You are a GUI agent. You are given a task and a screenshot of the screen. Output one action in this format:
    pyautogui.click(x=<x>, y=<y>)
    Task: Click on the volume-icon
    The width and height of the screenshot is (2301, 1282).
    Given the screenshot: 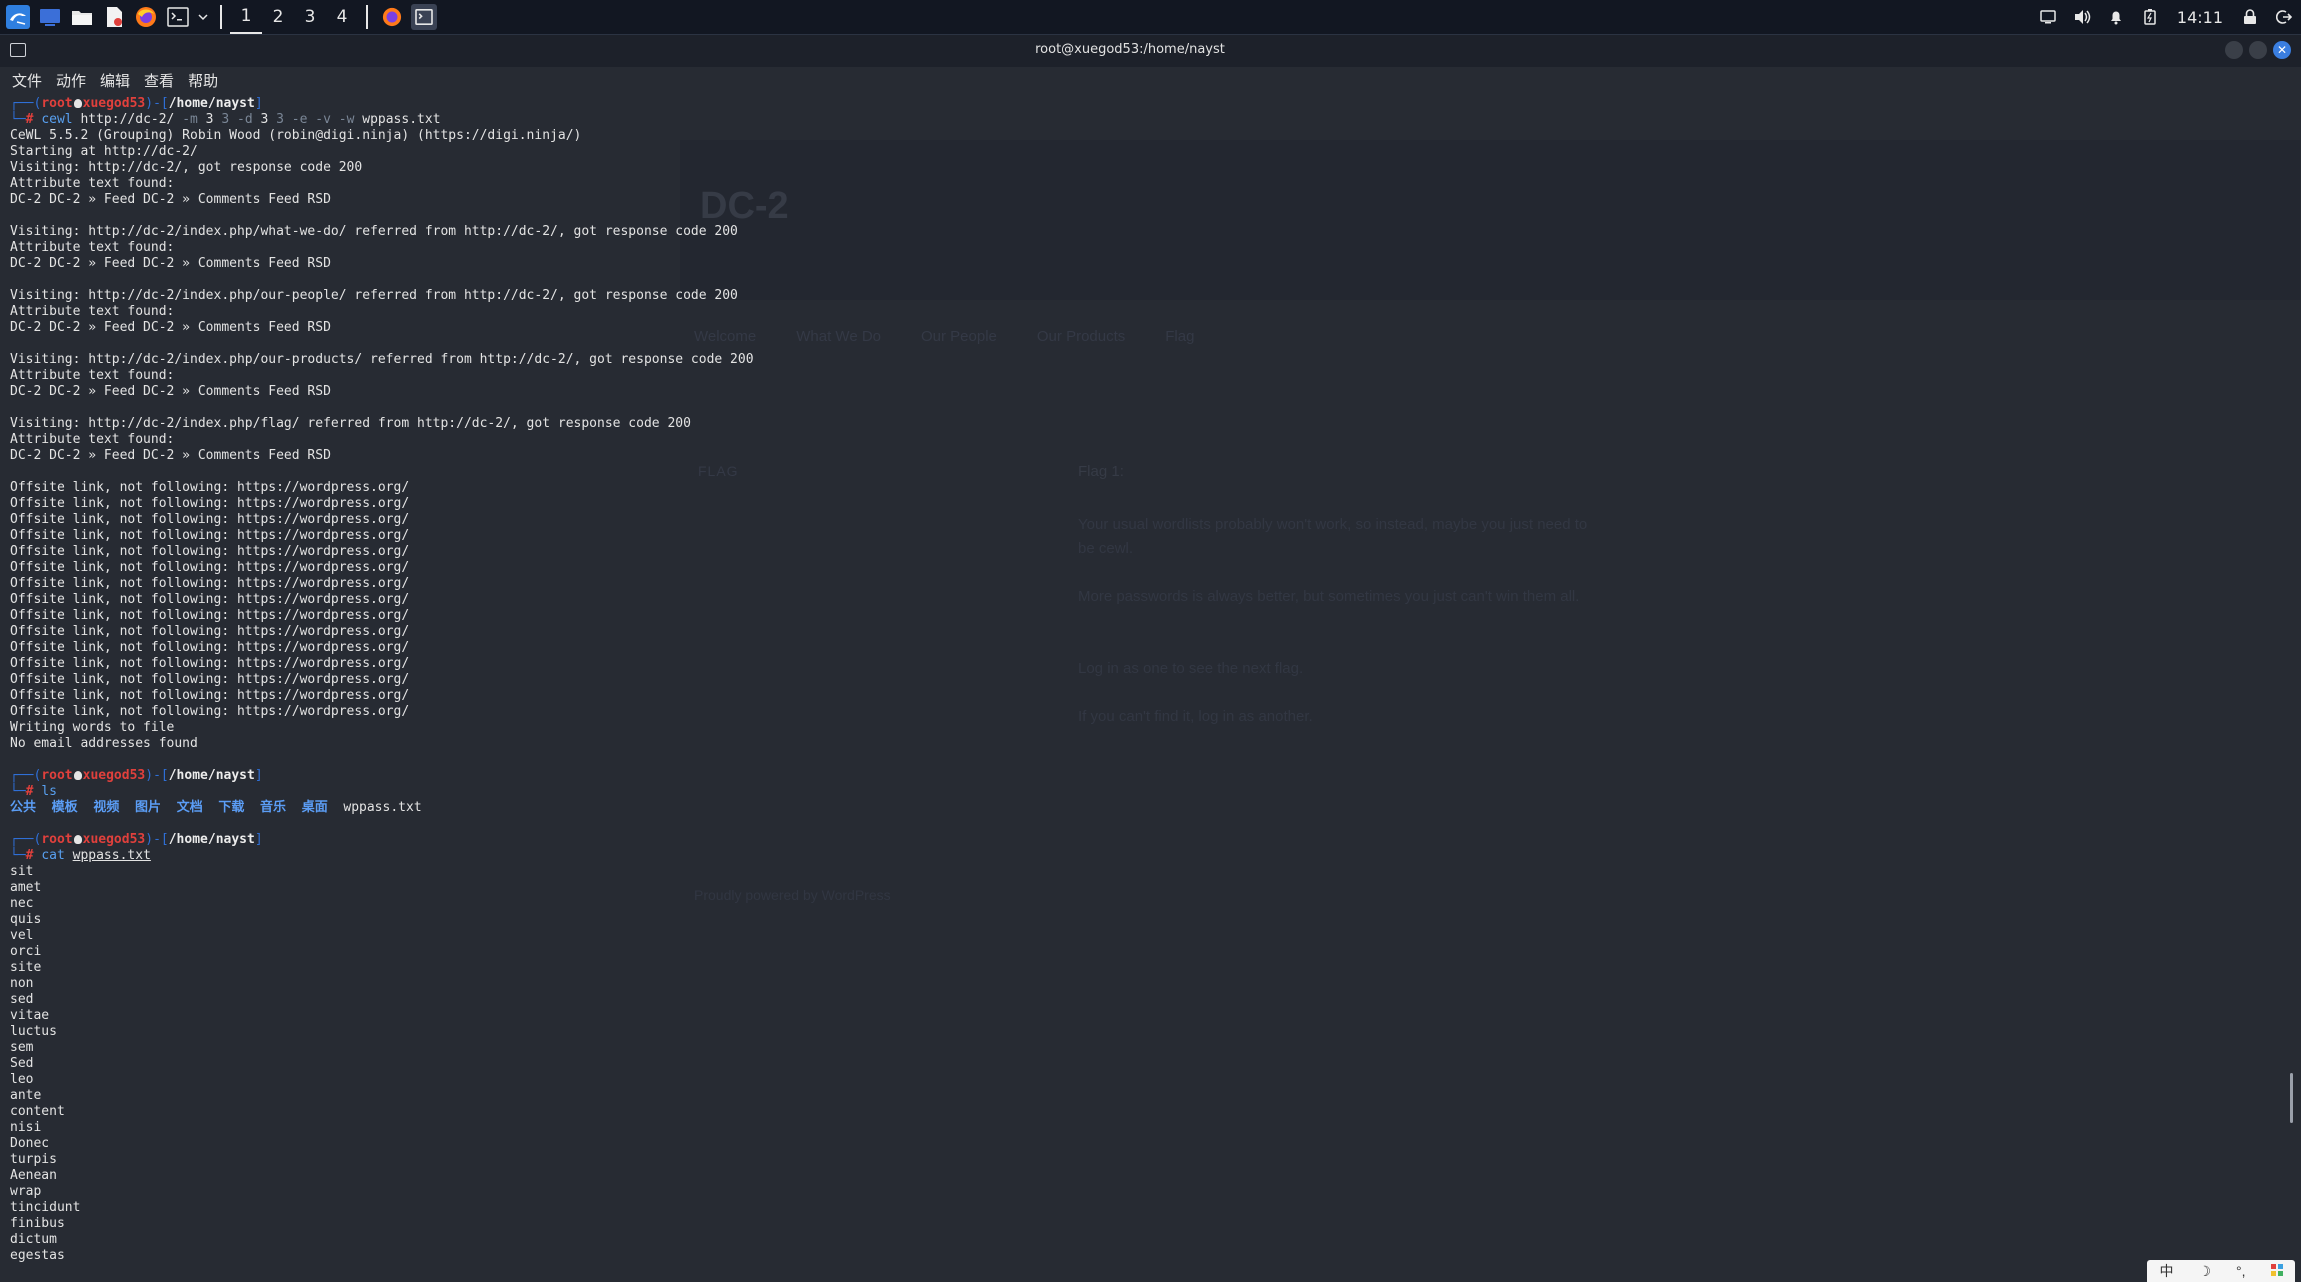 What is the action you would take?
    pyautogui.click(x=2082, y=17)
    